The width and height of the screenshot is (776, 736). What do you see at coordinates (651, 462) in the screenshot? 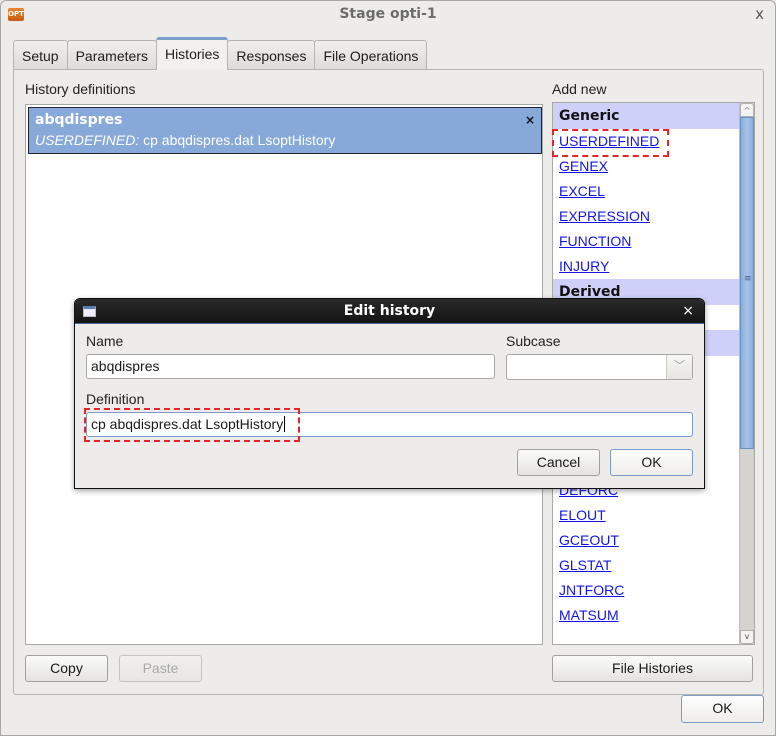
I see `dialog-ok-button: OK` at bounding box center [651, 462].